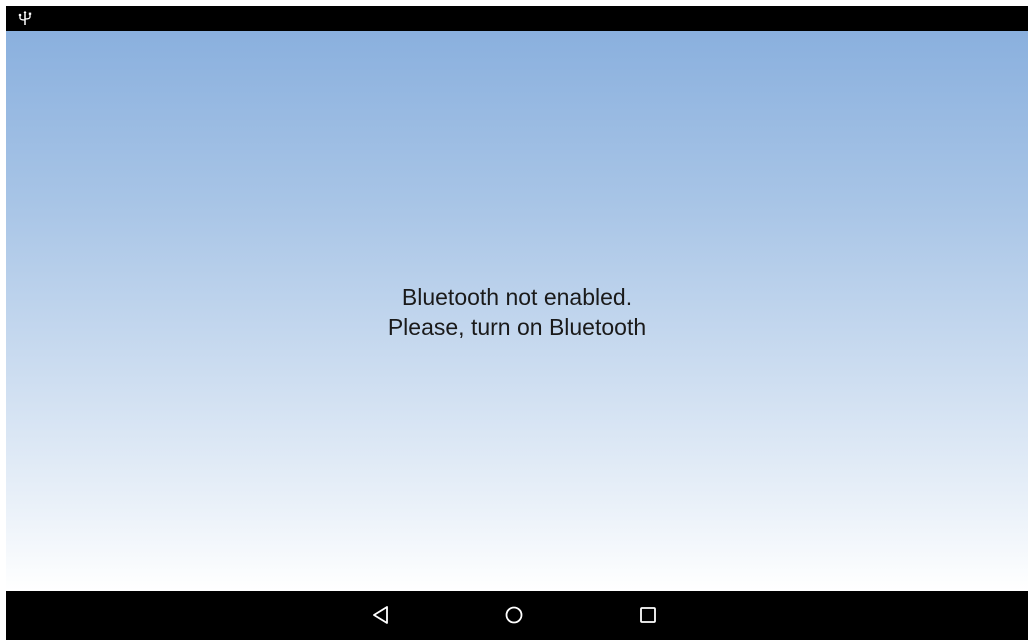 Image resolution: width=1028 pixels, height=640 pixels. Describe the element at coordinates (25, 18) in the screenshot. I see `usb-icon` at that location.